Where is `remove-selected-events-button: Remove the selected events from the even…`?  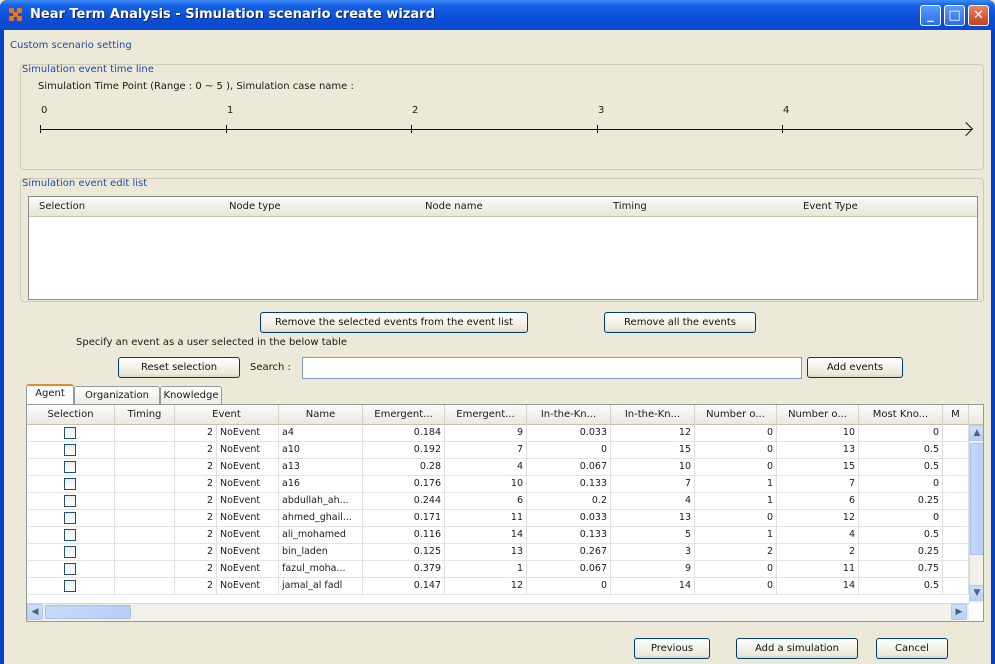
remove-selected-events-button: Remove the selected events from the even… is located at coordinates (394, 322).